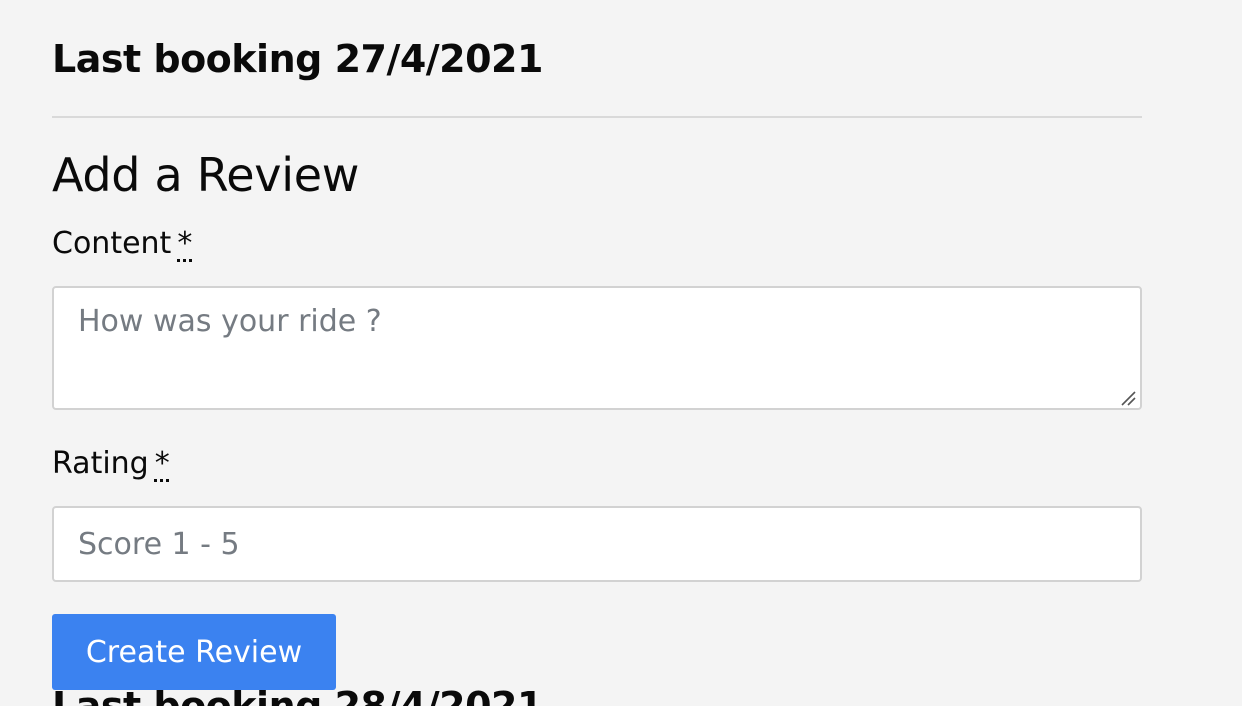 This screenshot has width=1242, height=706. I want to click on rating-input, so click(597, 544).